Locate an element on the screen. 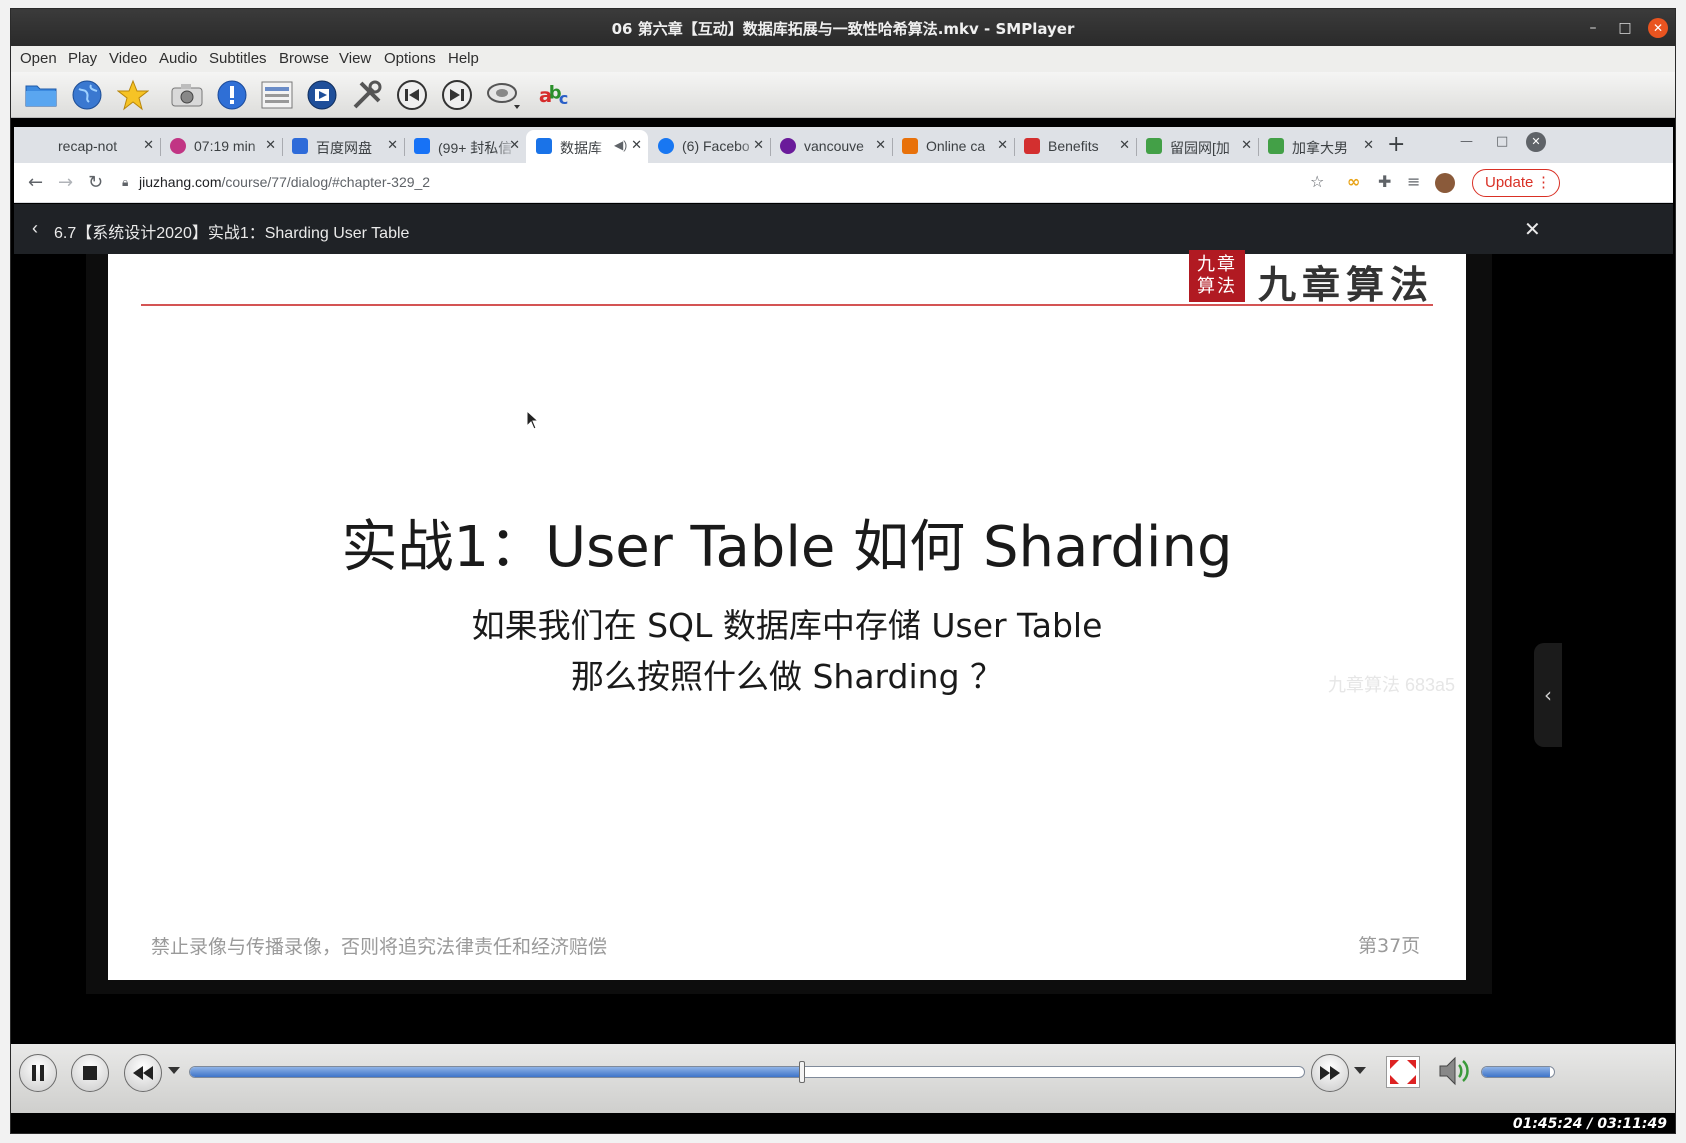 The width and height of the screenshot is (1686, 1143). browser-tab: recap-not ✕ is located at coordinates (99, 146).